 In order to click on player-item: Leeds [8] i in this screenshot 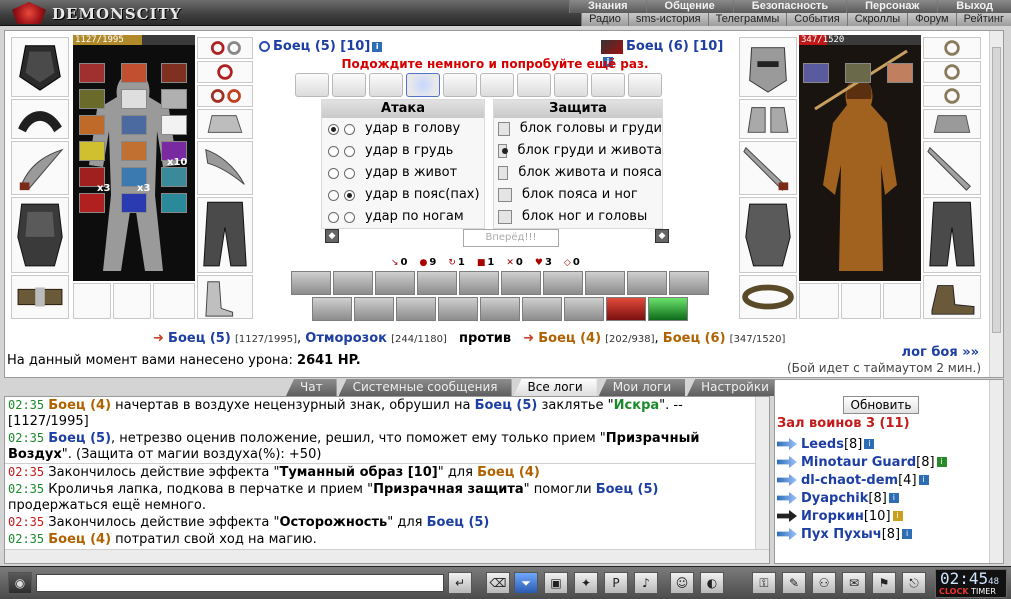, I will do `click(862, 444)`.